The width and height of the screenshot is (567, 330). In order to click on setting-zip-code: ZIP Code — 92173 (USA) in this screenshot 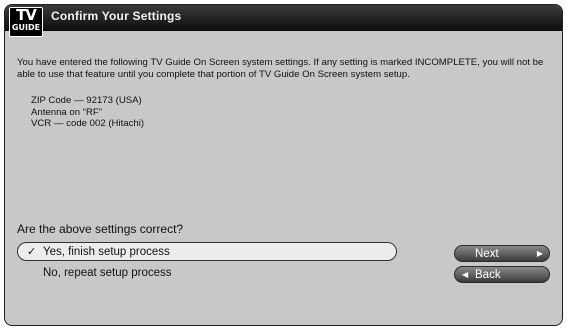, I will do `click(86, 100)`.